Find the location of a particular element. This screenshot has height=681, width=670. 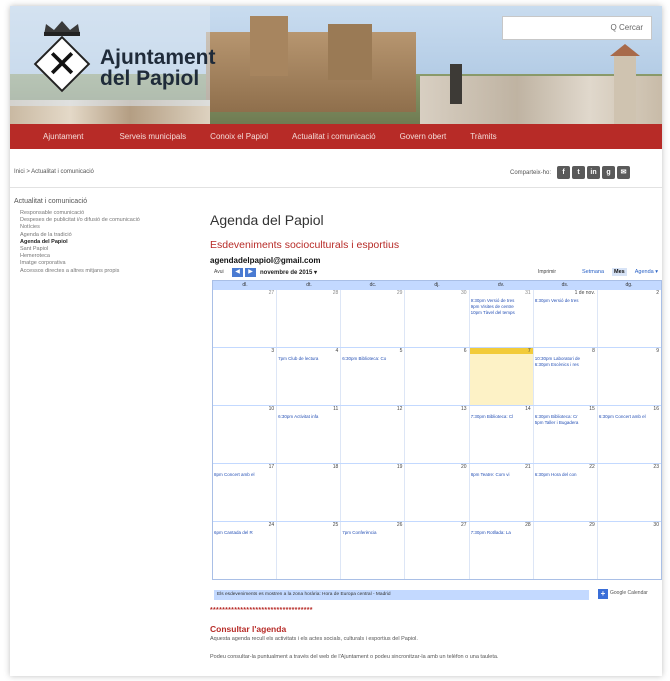

print-button: Imprimir is located at coordinates (547, 272).